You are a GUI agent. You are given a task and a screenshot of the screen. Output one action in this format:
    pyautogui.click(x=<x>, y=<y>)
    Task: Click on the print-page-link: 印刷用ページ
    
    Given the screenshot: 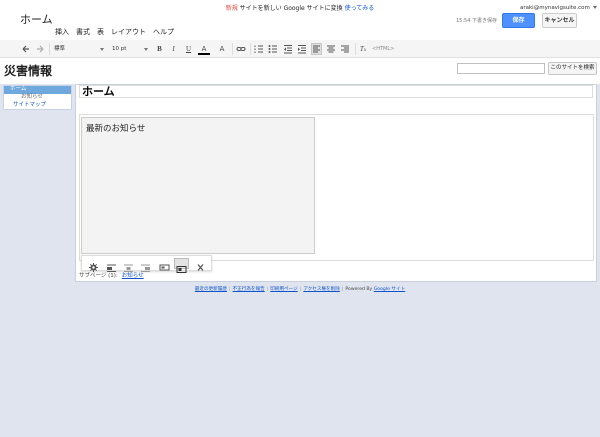 What is the action you would take?
    pyautogui.click(x=283, y=289)
    